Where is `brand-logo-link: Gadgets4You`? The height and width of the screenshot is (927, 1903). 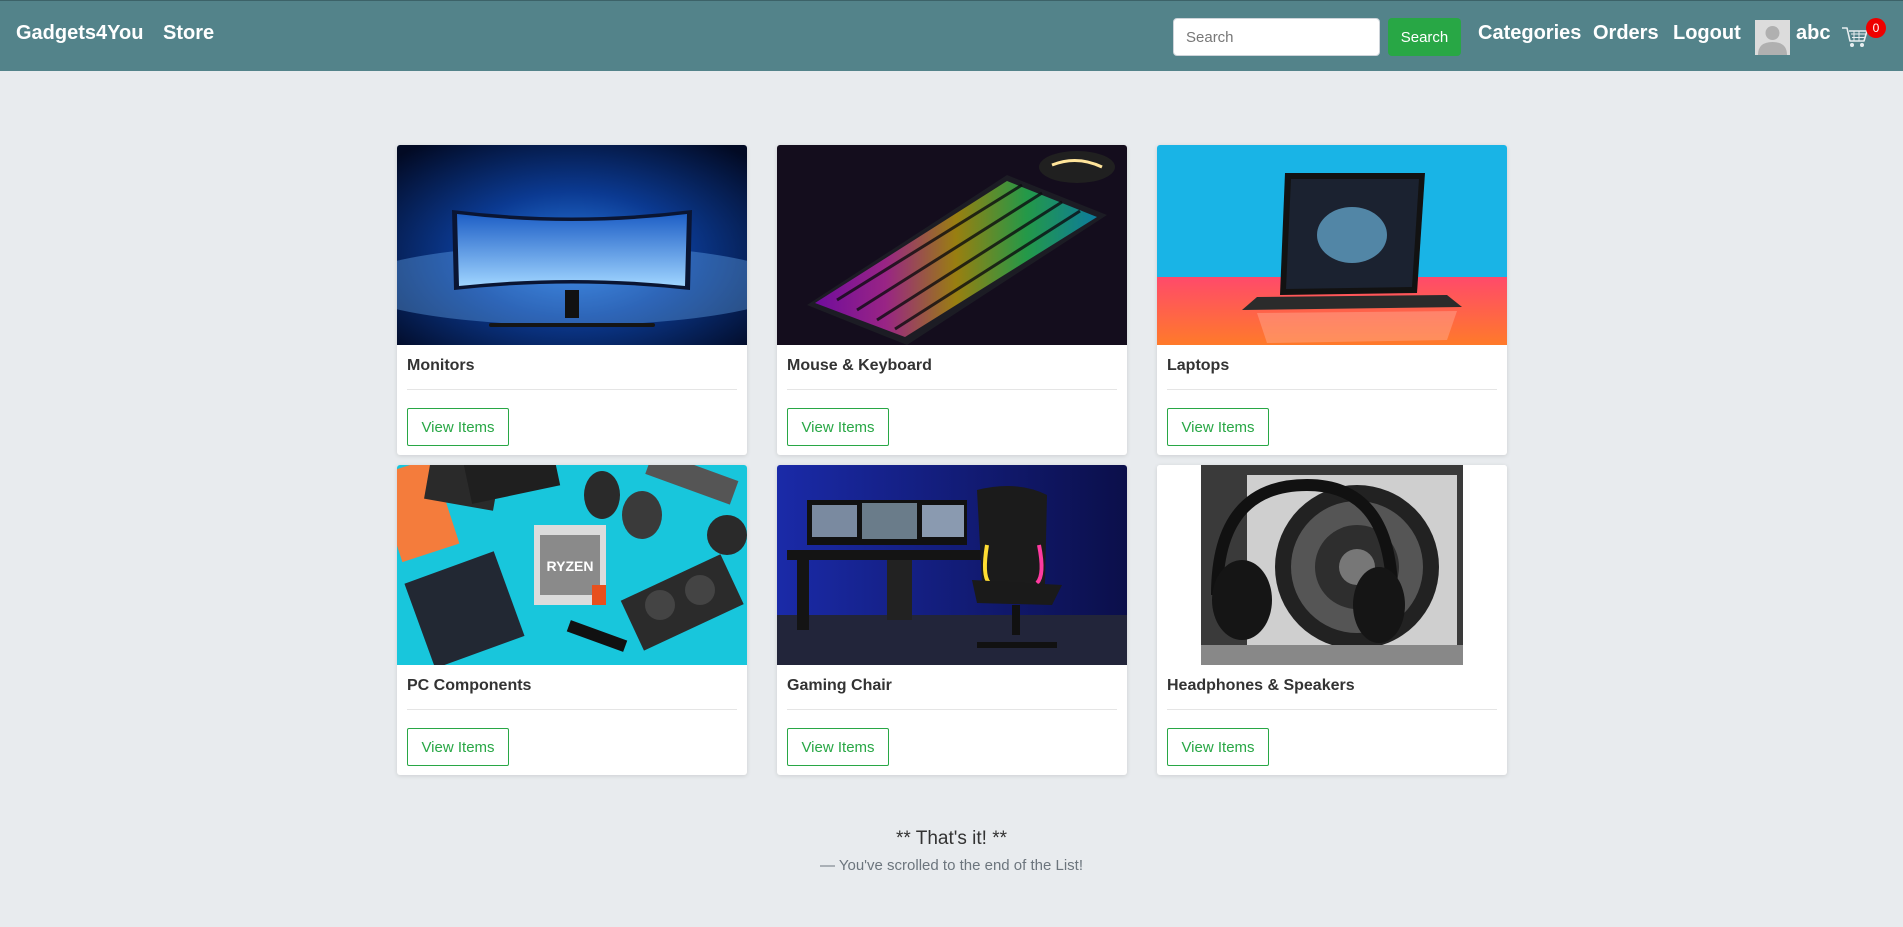
brand-logo-link: Gadgets4You is located at coordinates (79, 33).